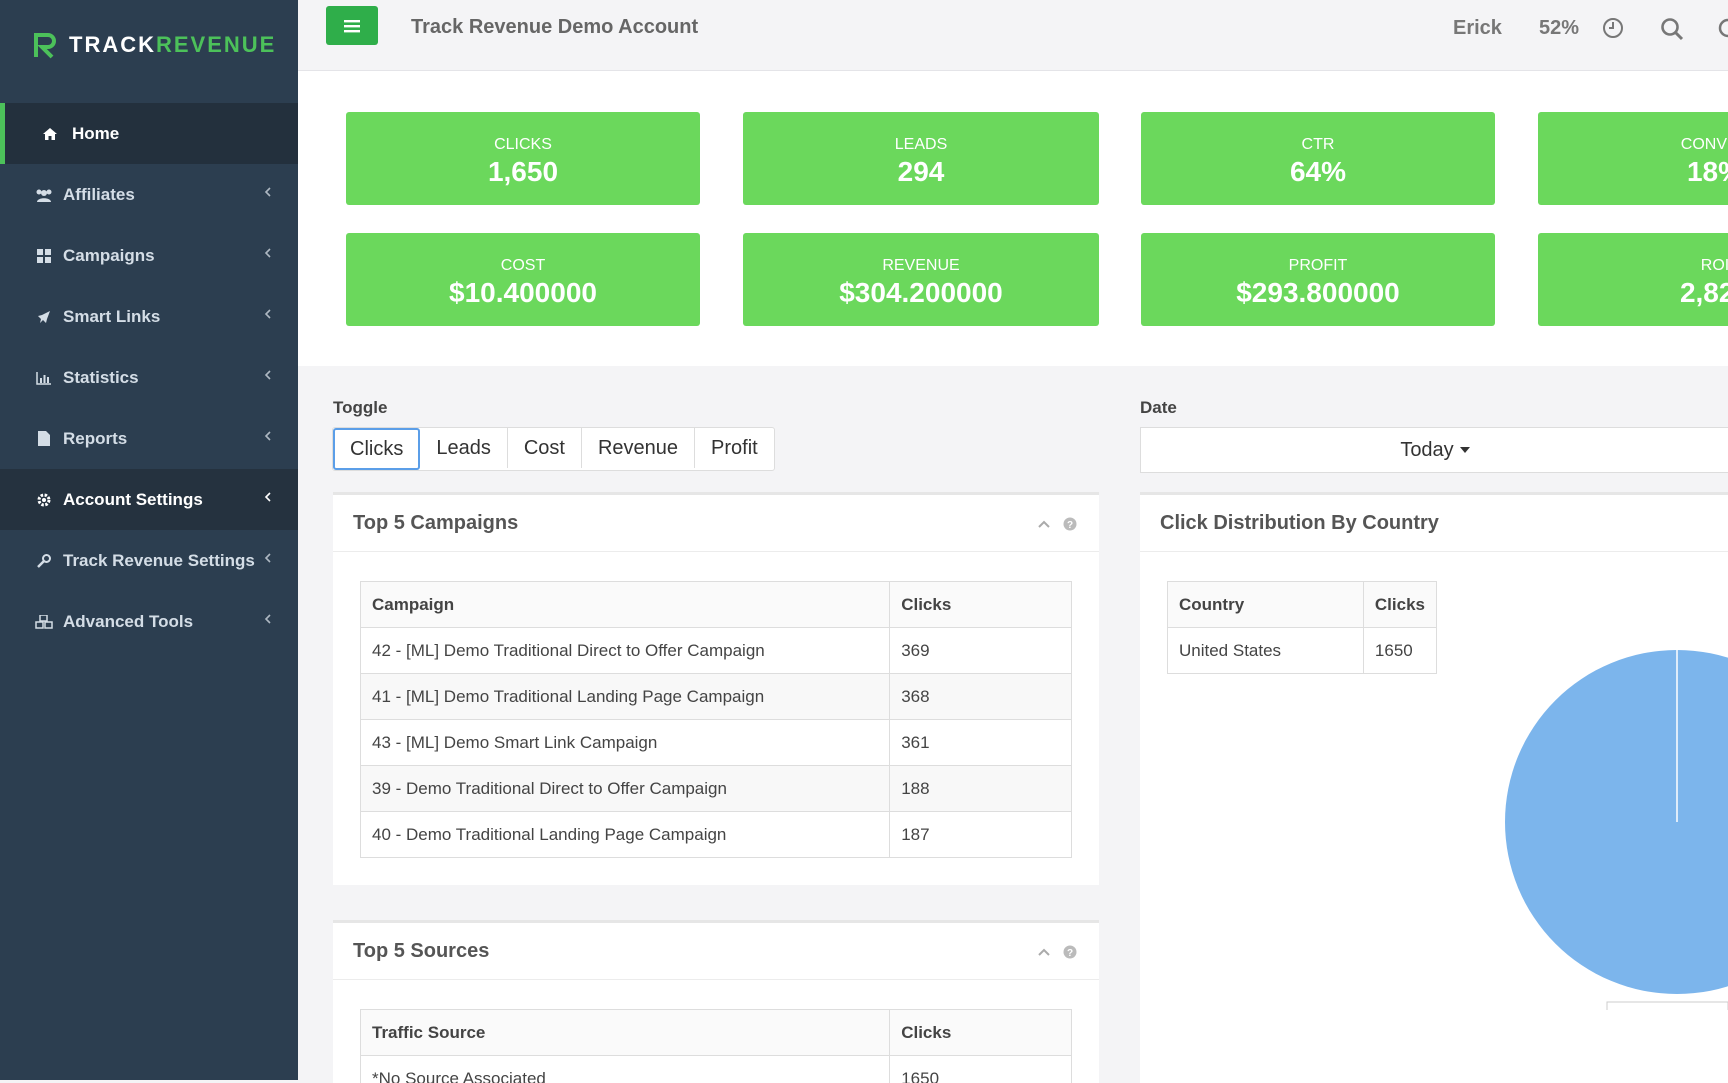 The image size is (1728, 1083). I want to click on toggle-label: Toggle, so click(360, 408).